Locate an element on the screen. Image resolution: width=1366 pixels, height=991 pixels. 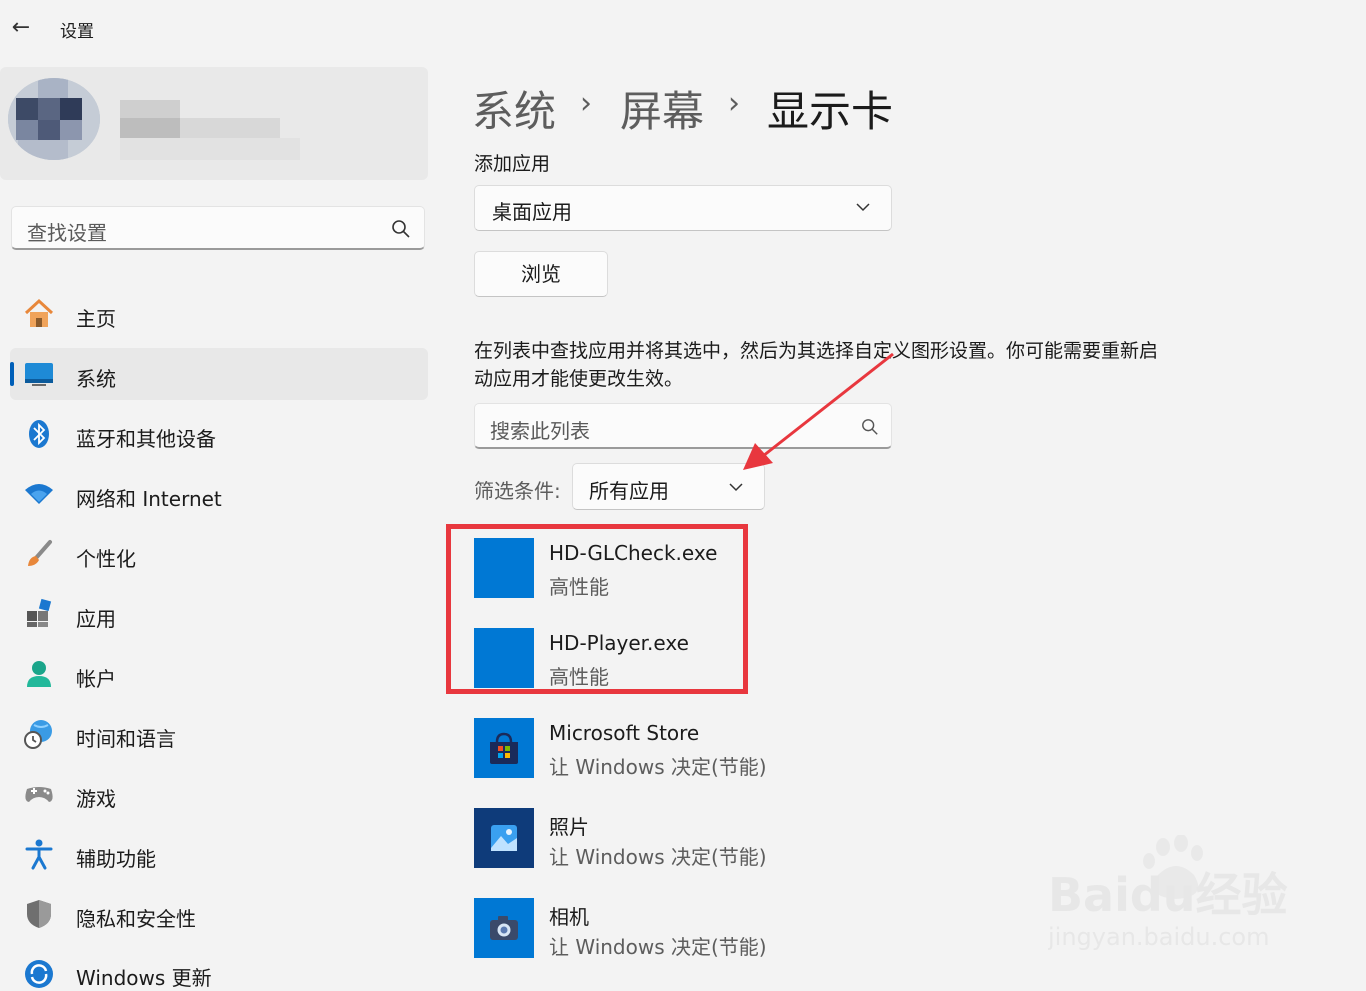
store-icon is located at coordinates (504, 748).